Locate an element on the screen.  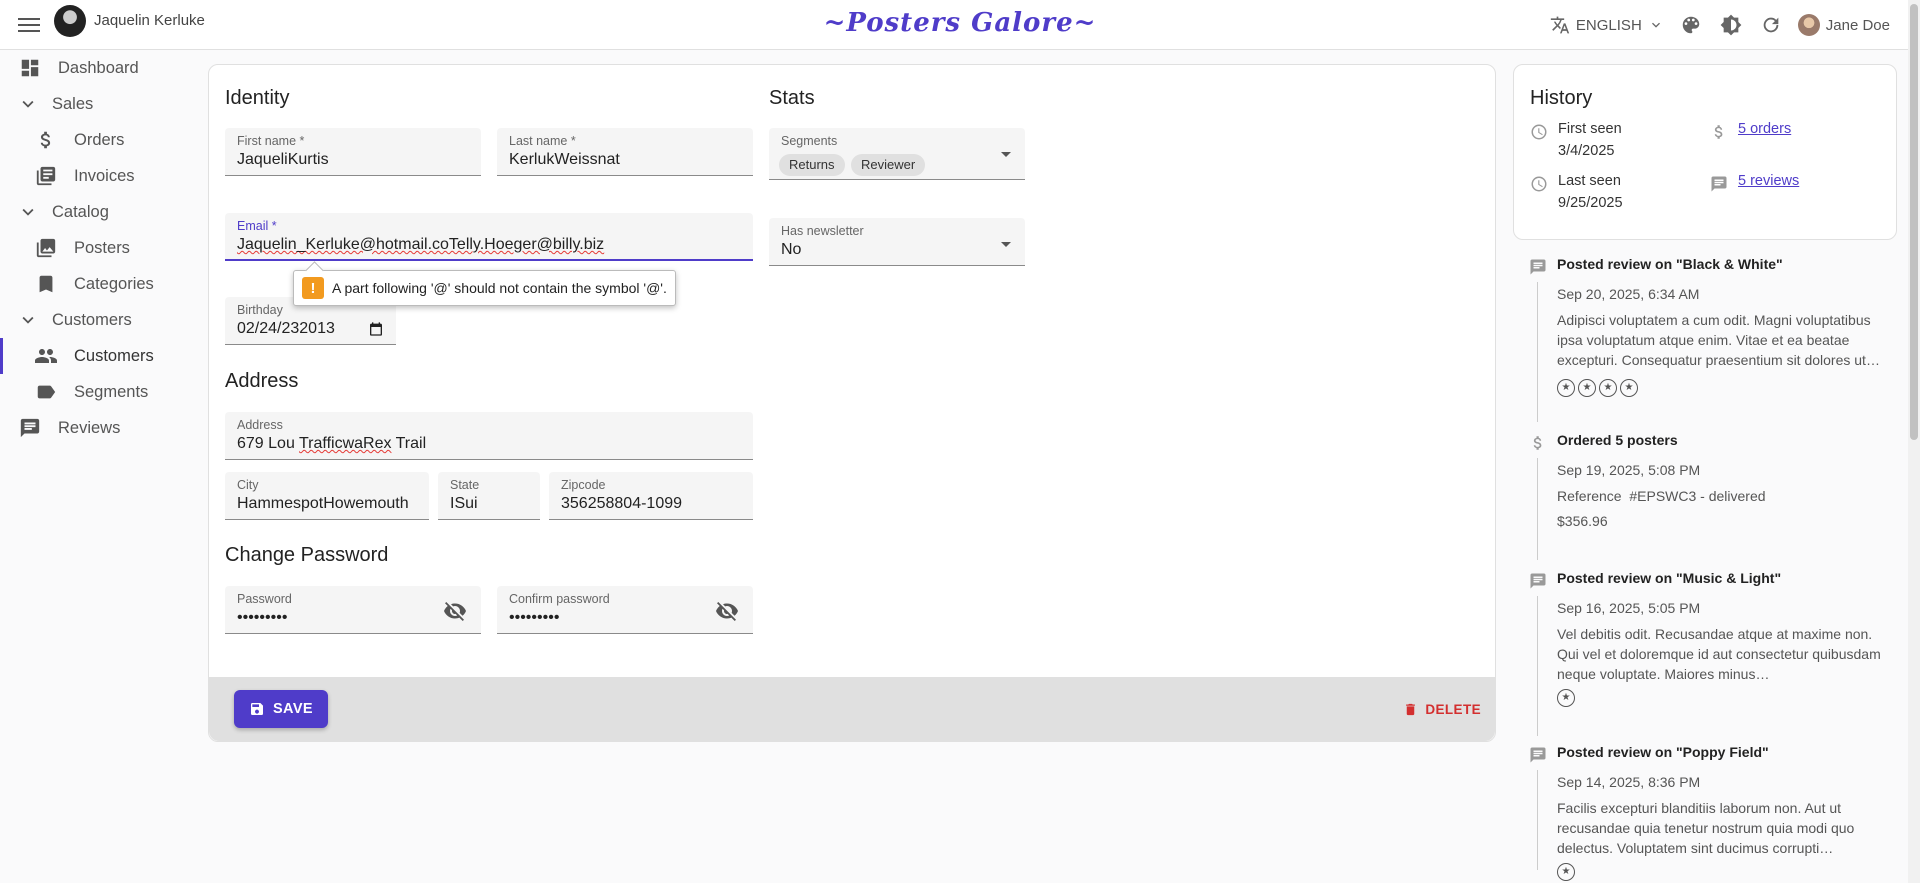
sidebar-item-customers: Customers is located at coordinates (100, 356).